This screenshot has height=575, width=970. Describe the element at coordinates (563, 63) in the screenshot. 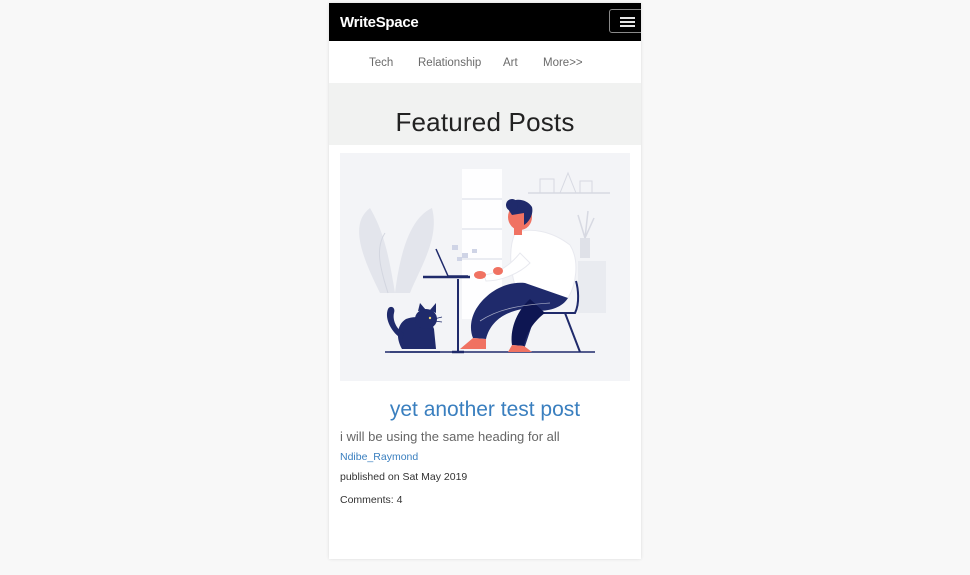

I see `category-link-more: More>>` at that location.